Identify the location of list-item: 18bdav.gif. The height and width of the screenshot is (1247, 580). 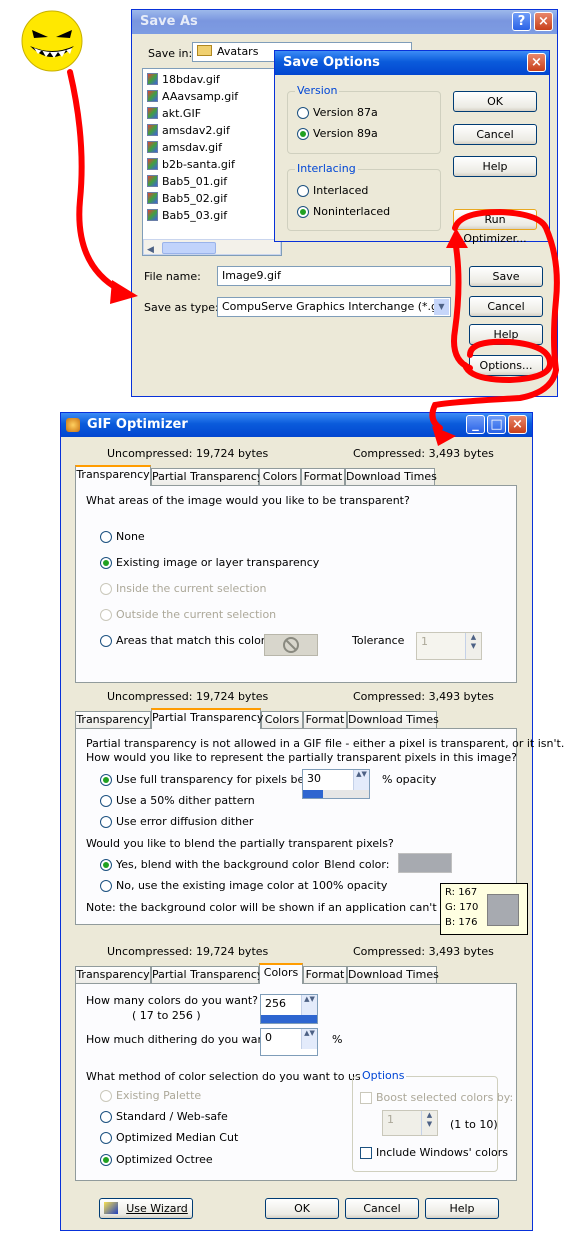
(183, 79).